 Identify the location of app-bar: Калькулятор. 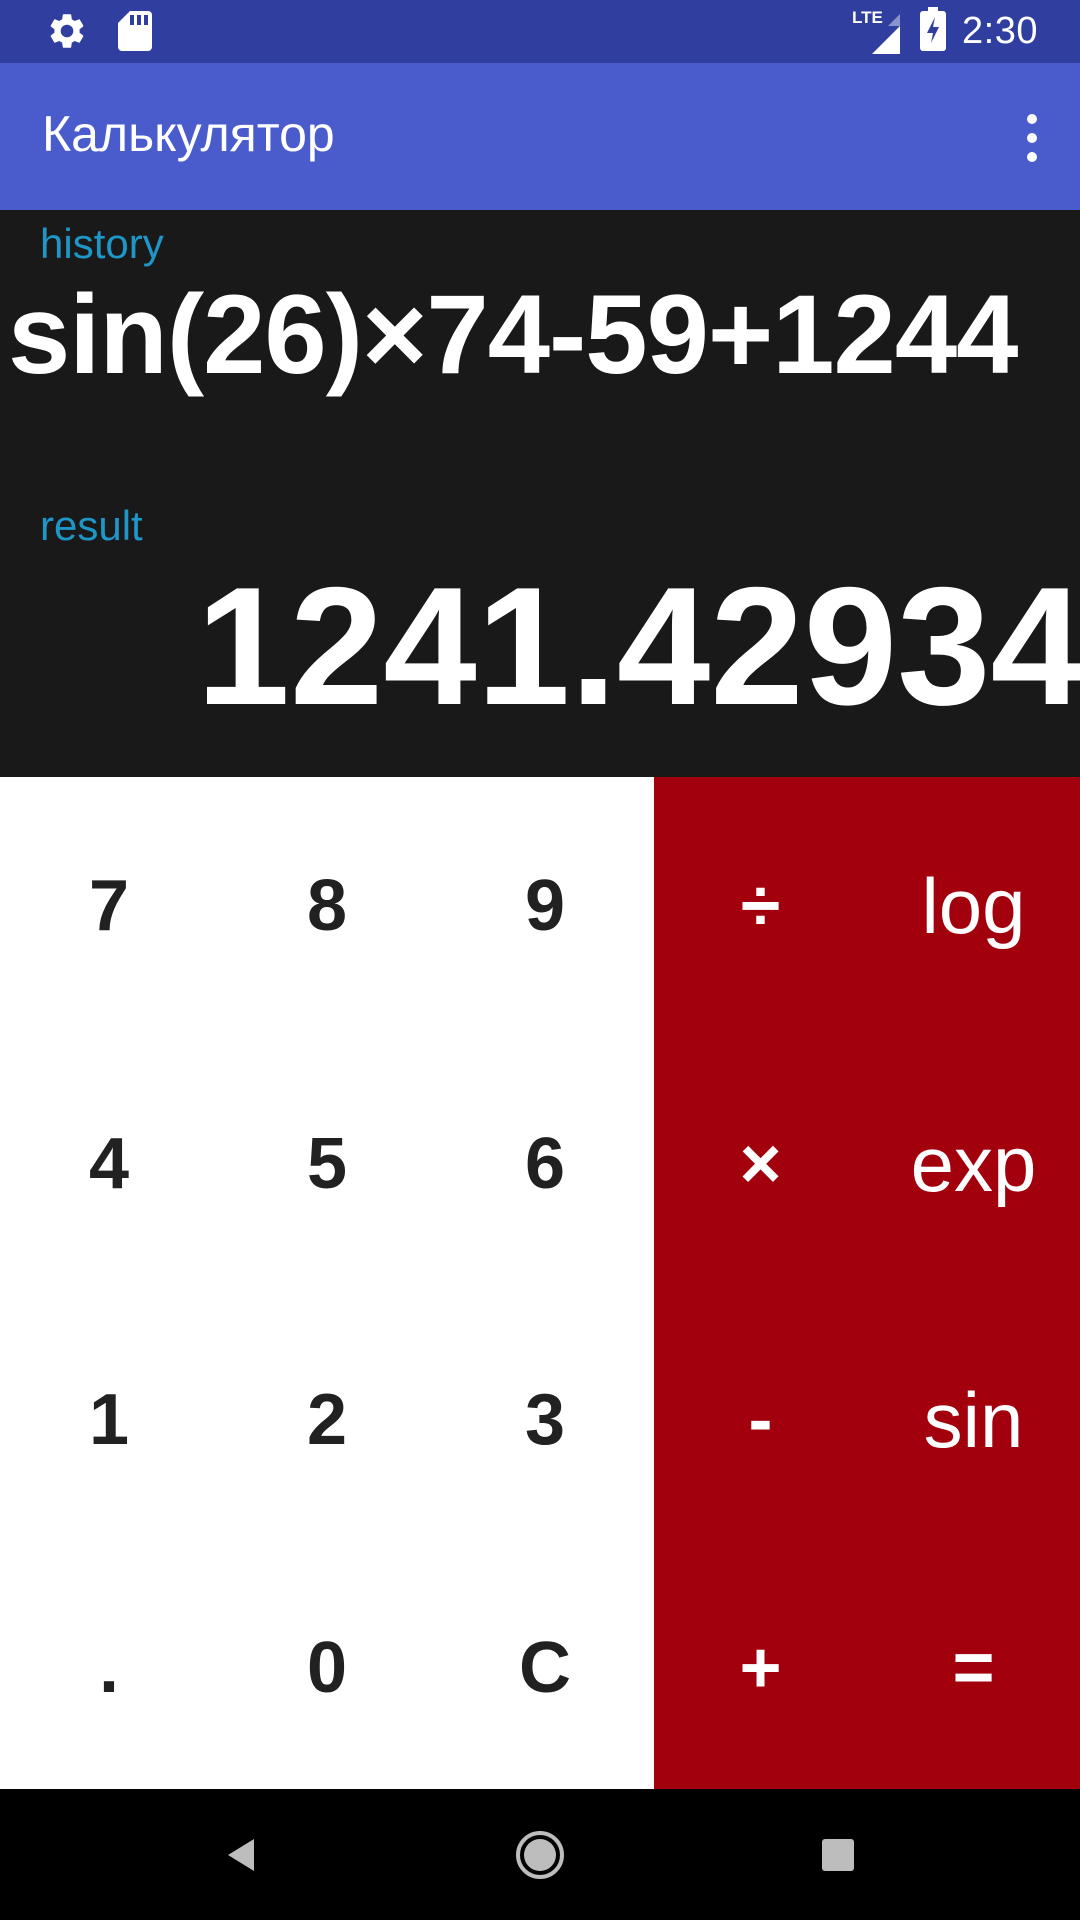
(540, 136).